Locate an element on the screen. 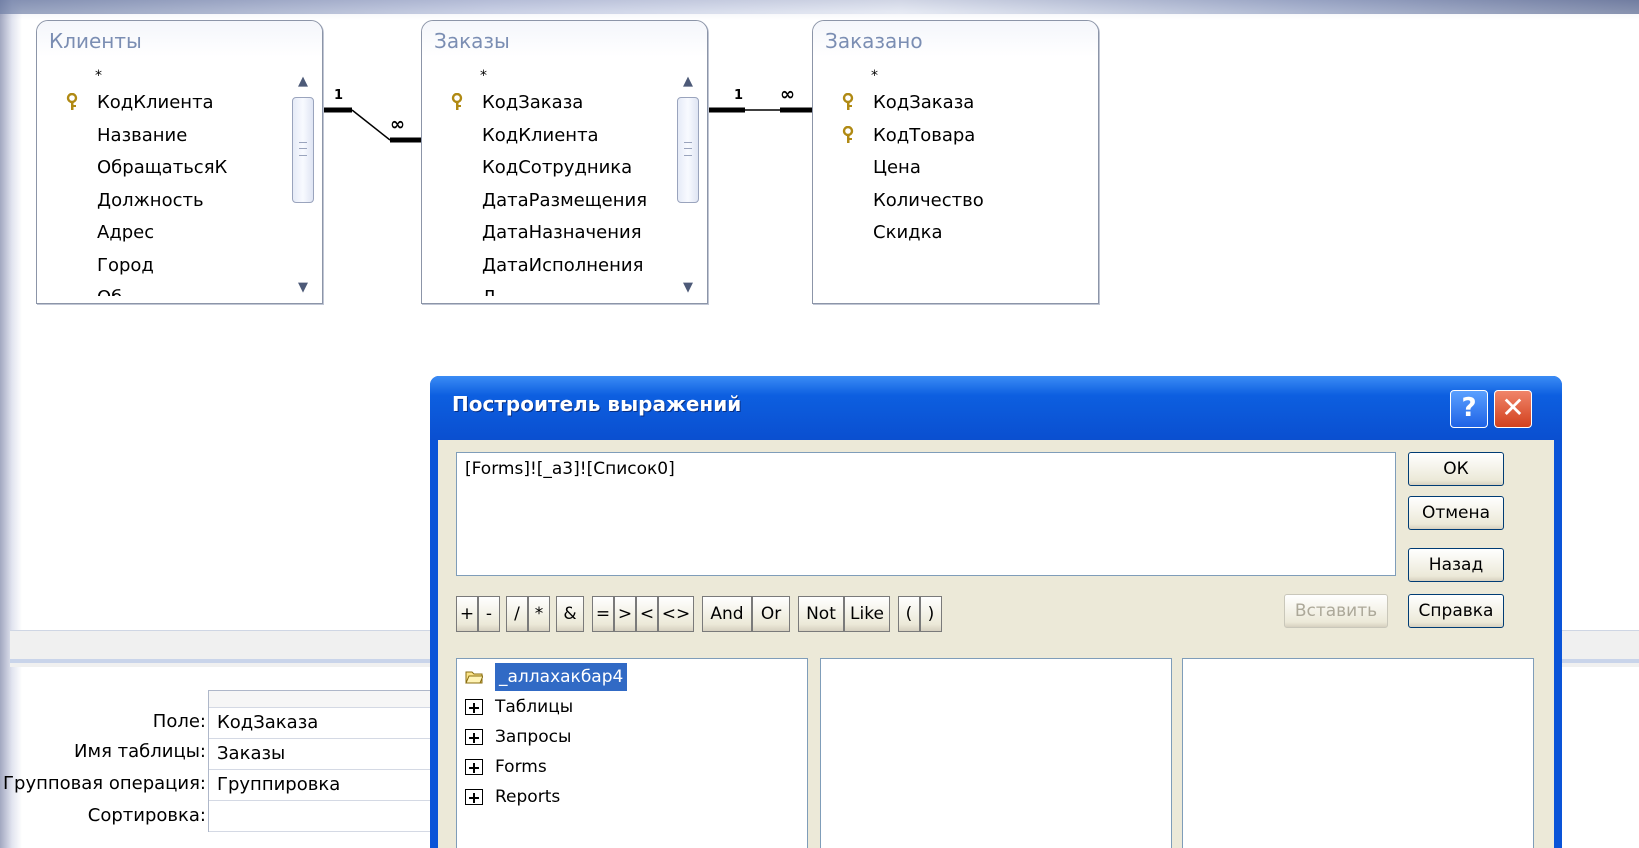 This screenshot has width=1639, height=848. tree-item: _аллахакбар4 is located at coordinates (632, 678).